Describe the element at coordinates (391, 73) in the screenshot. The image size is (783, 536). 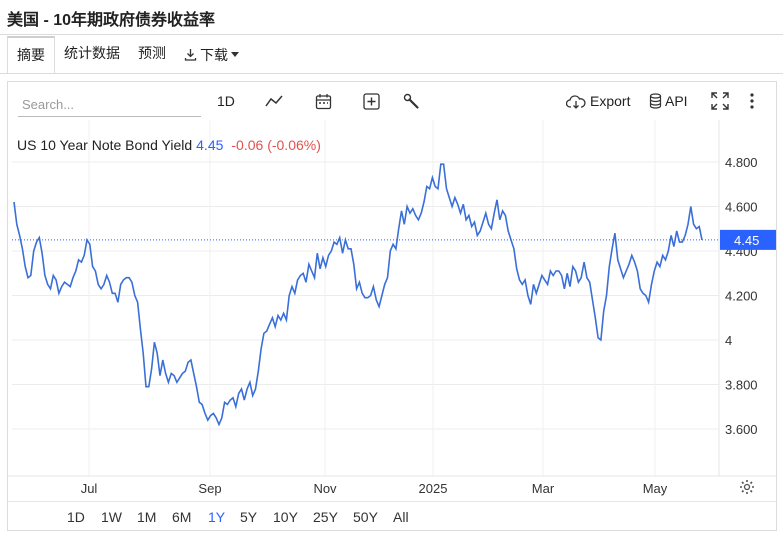
I see `tabs-divider` at that location.